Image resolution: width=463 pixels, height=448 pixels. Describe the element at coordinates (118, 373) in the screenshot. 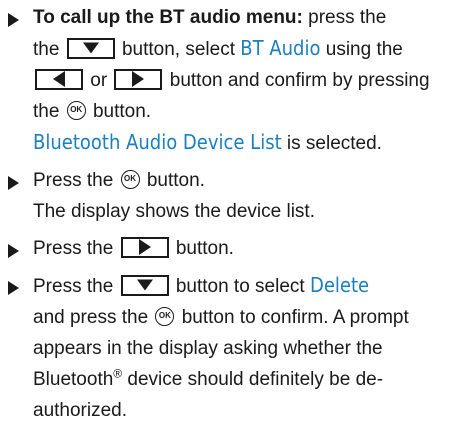

I see `registered-mark: ®` at that location.